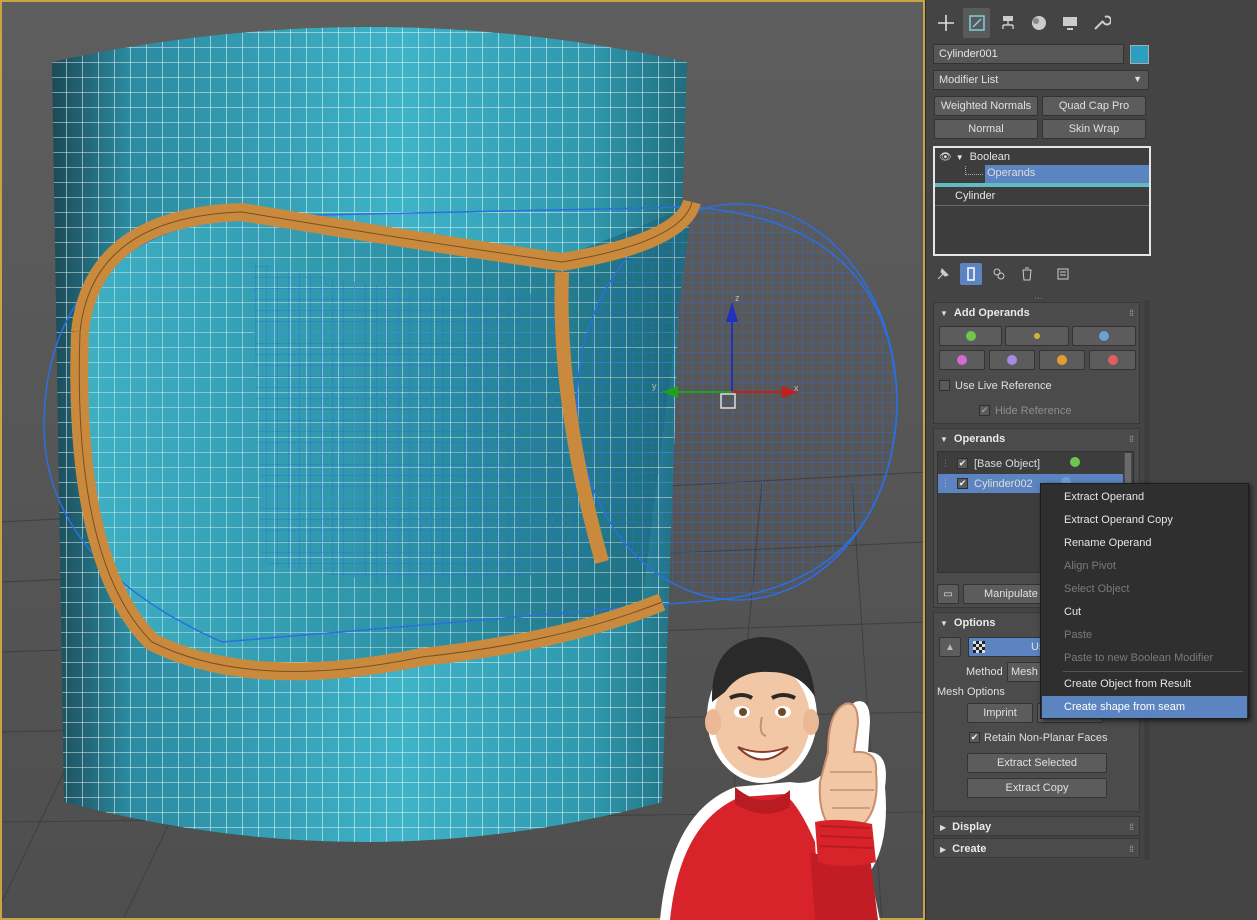 The image size is (1257, 920). I want to click on create-icon, so click(945, 23).